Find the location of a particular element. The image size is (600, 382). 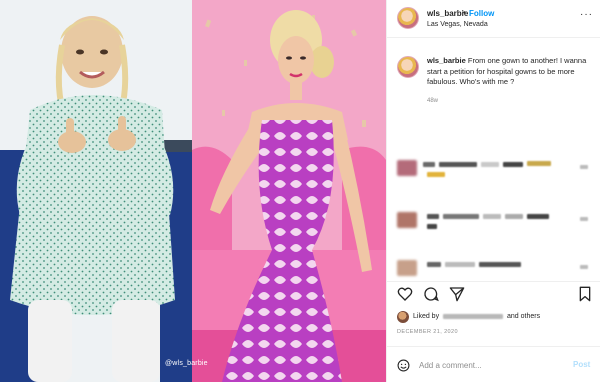

more-options-icon: ··· is located at coordinates (586, 14).